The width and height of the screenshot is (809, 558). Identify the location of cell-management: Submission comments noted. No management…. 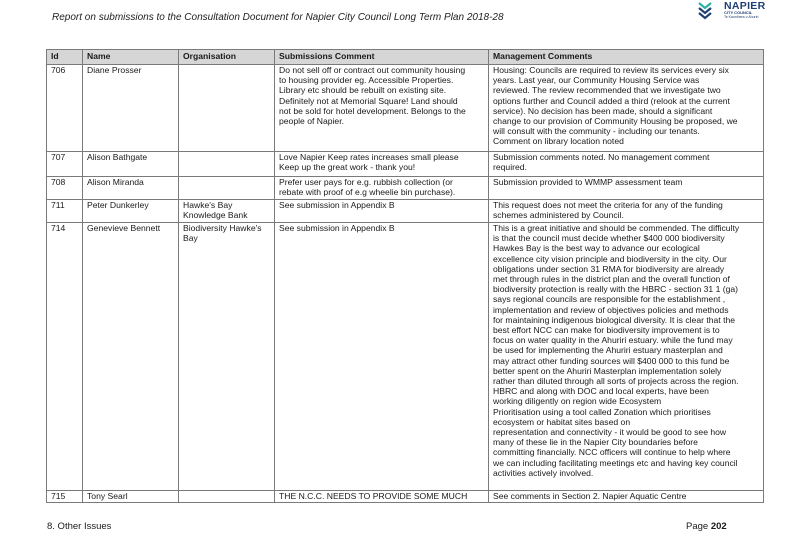
(626, 164).